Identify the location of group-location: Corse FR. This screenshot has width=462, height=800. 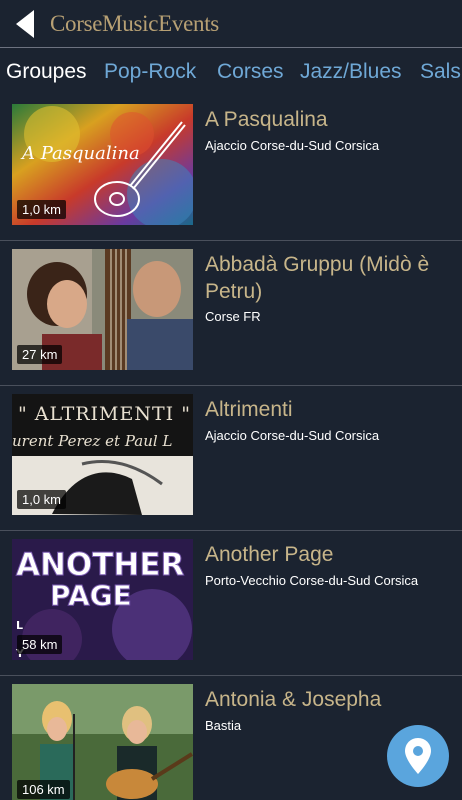
(233, 316).